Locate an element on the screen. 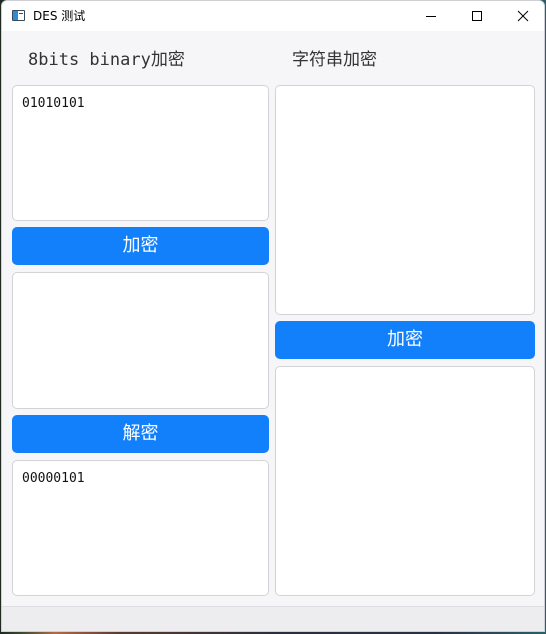  maximize-icon is located at coordinates (477, 16).